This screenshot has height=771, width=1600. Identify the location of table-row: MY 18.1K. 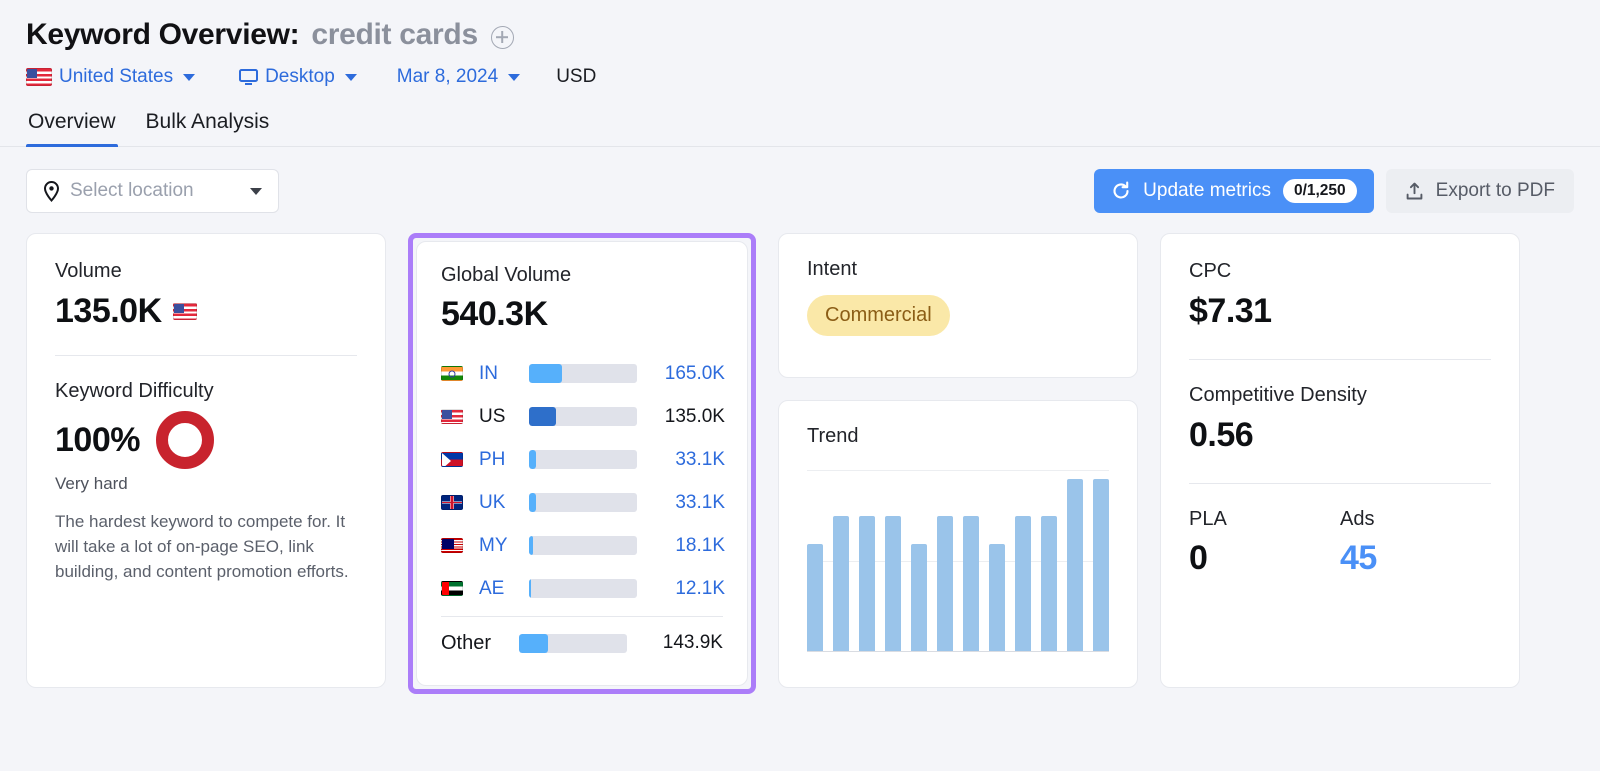
(583, 545).